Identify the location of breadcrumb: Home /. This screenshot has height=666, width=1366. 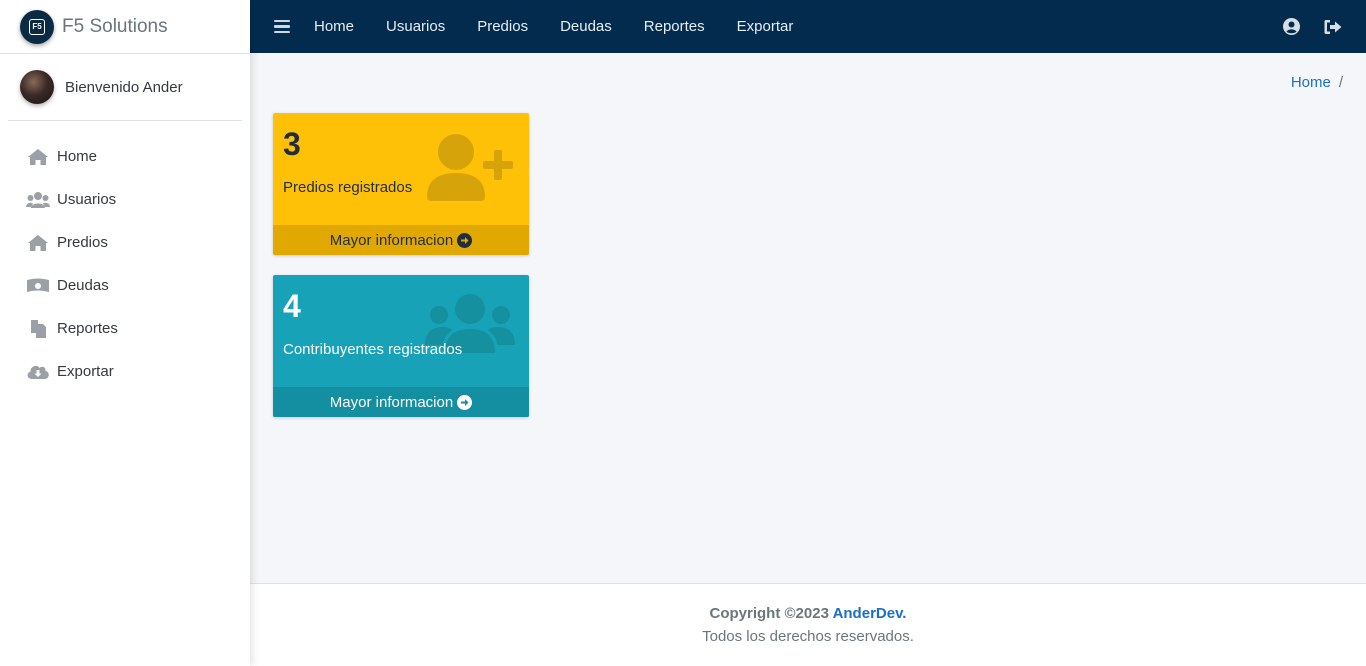
(1317, 82).